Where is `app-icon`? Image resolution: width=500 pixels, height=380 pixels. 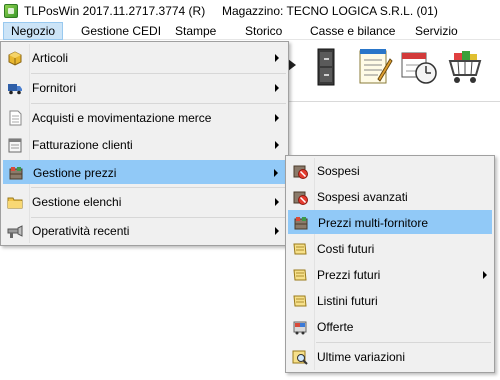
app-icon is located at coordinates (11, 11).